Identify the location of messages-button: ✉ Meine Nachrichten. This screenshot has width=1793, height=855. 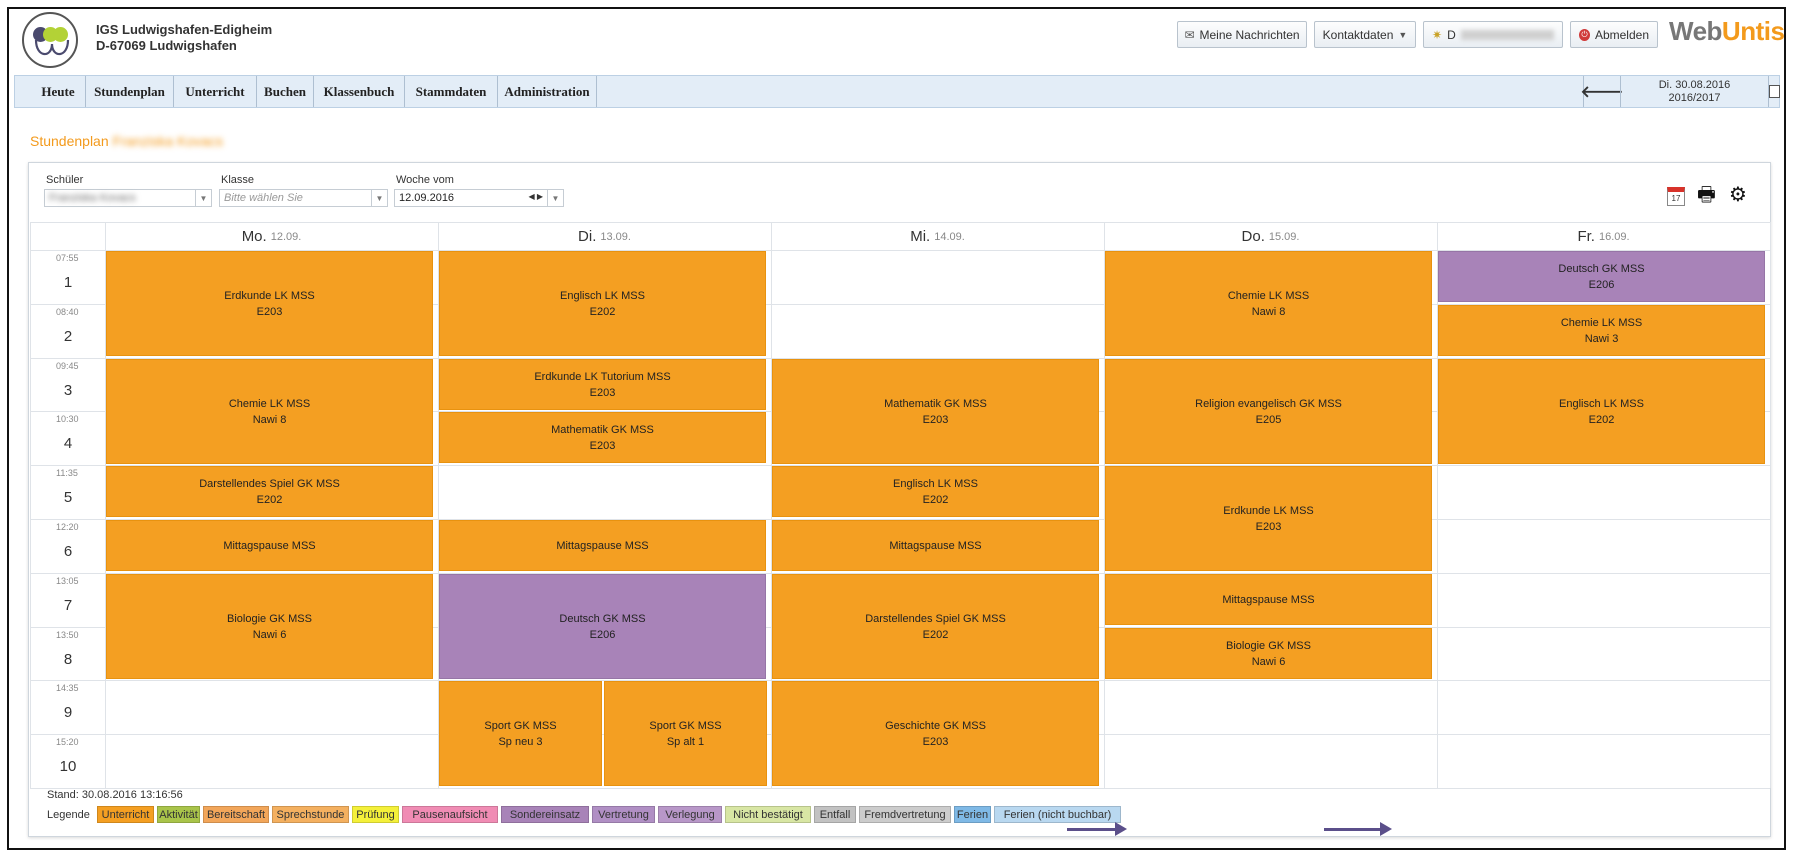
(1242, 34).